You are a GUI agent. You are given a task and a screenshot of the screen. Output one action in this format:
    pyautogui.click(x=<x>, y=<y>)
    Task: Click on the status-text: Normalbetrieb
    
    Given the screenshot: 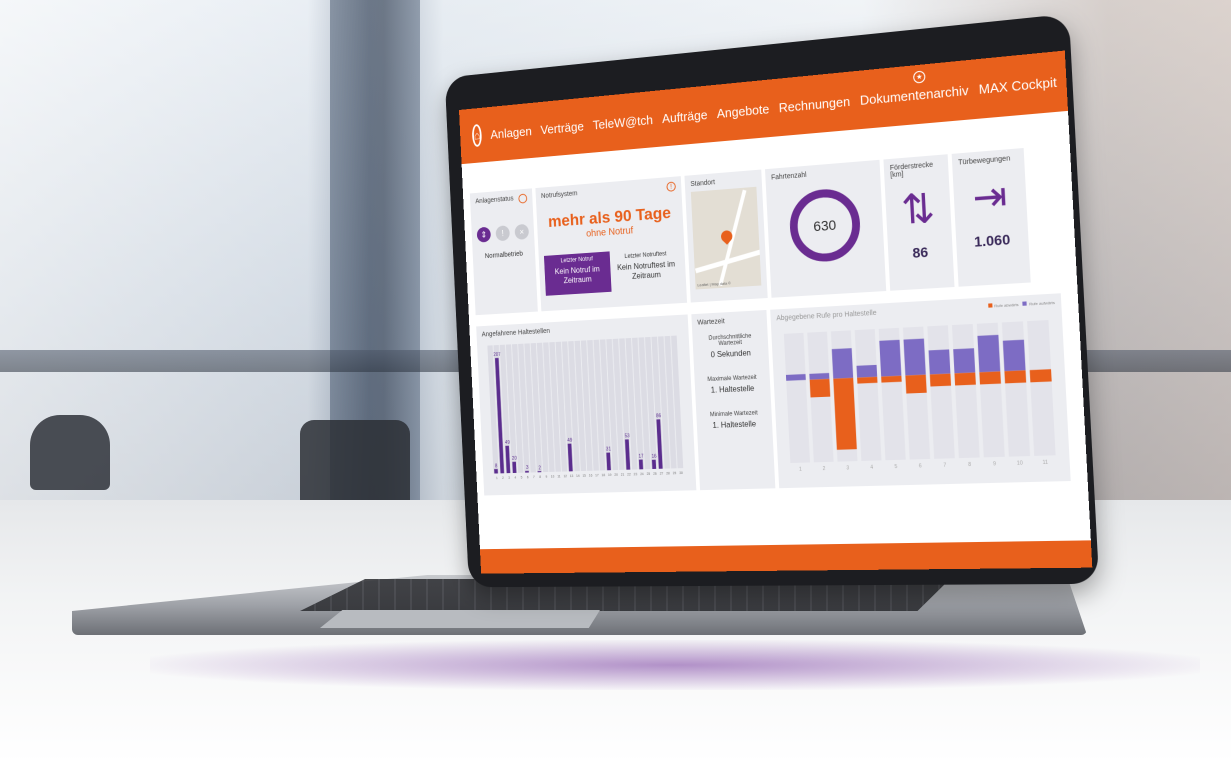 What is the action you would take?
    pyautogui.click(x=503, y=255)
    